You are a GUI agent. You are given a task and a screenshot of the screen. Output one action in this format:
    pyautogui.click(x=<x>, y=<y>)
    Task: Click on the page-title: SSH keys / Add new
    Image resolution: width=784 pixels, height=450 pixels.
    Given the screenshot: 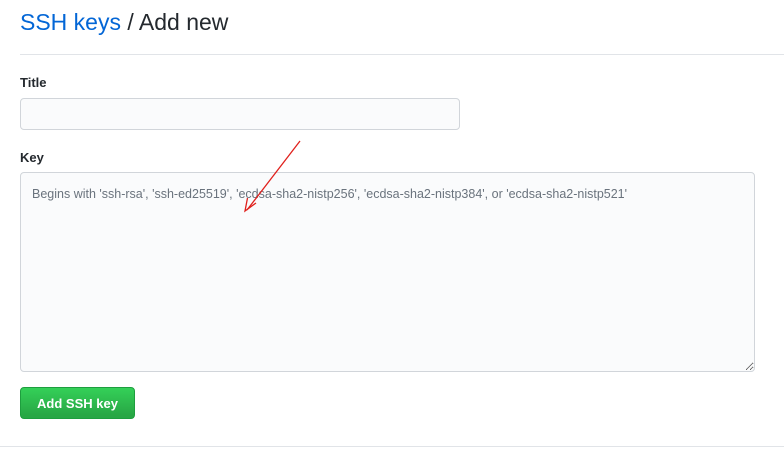 What is the action you would take?
    pyautogui.click(x=124, y=22)
    